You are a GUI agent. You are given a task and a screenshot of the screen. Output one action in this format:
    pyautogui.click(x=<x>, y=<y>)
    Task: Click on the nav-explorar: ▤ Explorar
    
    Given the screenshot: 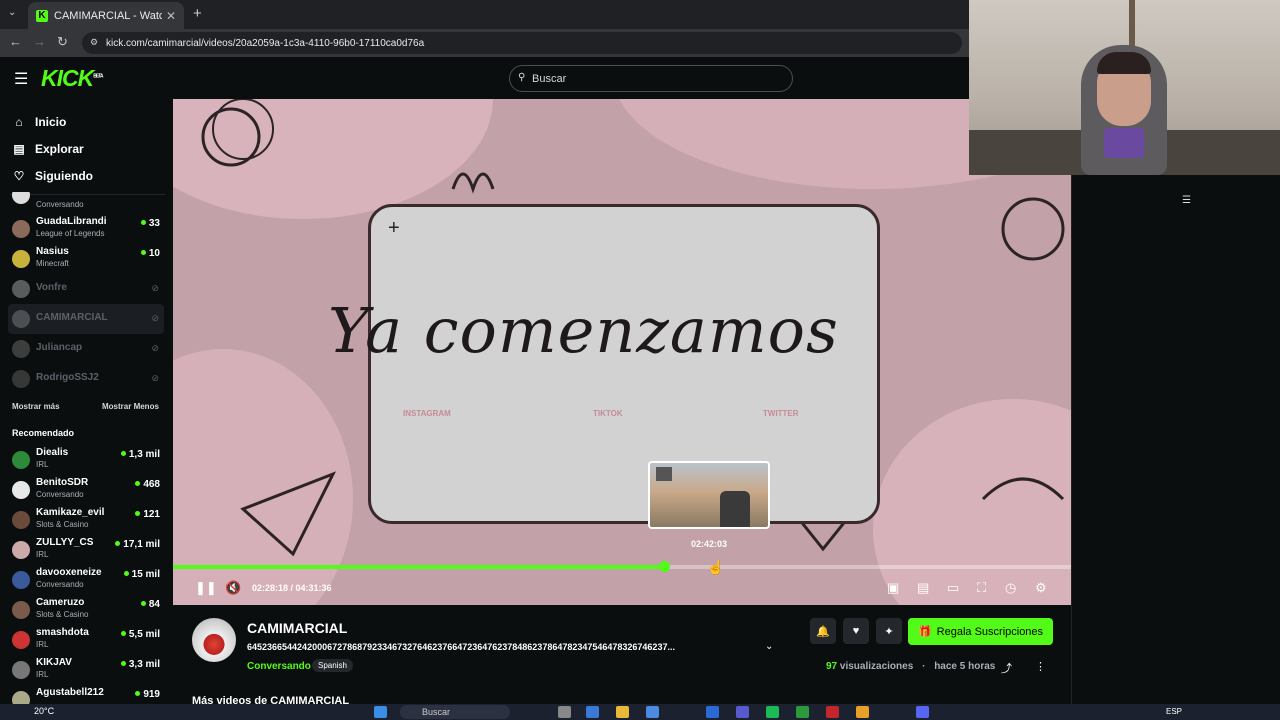 What is the action you would take?
    pyautogui.click(x=47, y=149)
    